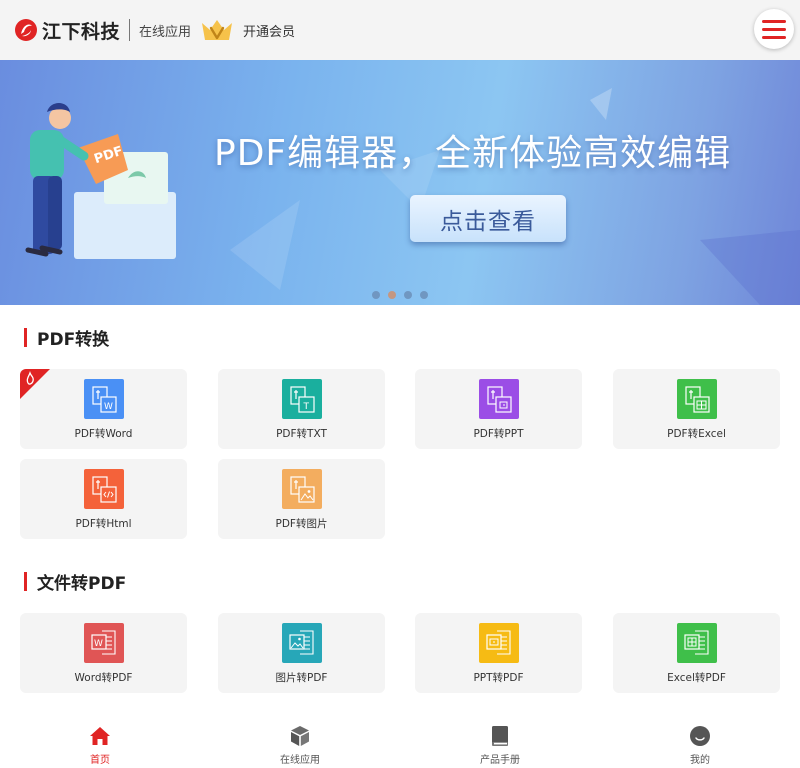  Describe the element at coordinates (269, 30) in the screenshot. I see `vip-link: 开通会员` at that location.